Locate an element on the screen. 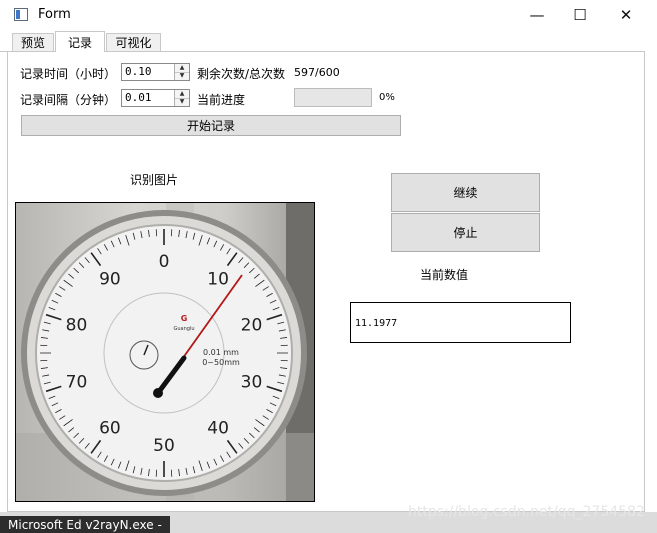 This screenshot has height=533, width=657. taskbar-text: Microsoft Ed v2rayN.exe - is located at coordinates (85, 525).